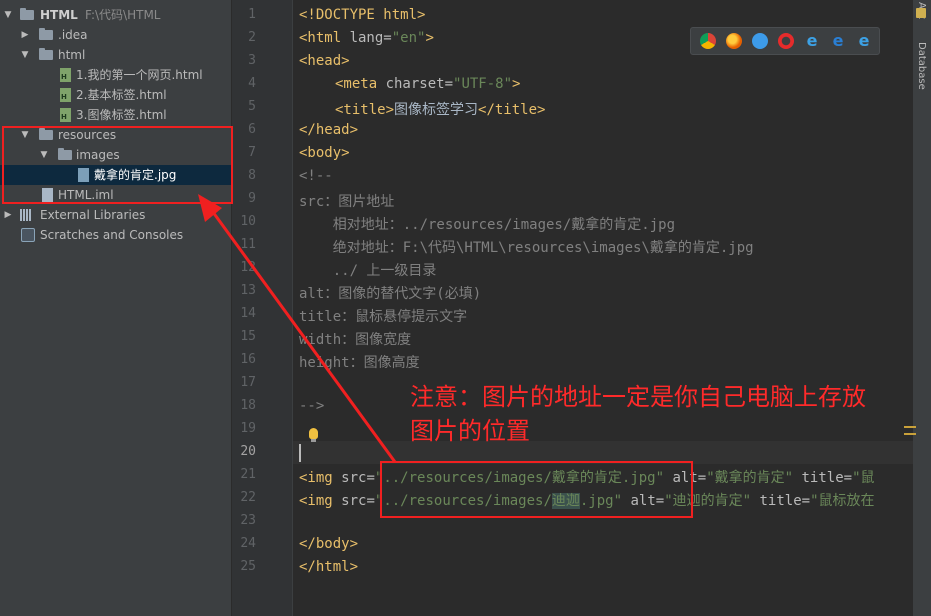 The height and width of the screenshot is (616, 931). I want to click on annotation-line-2: 图片的位置, so click(470, 431).